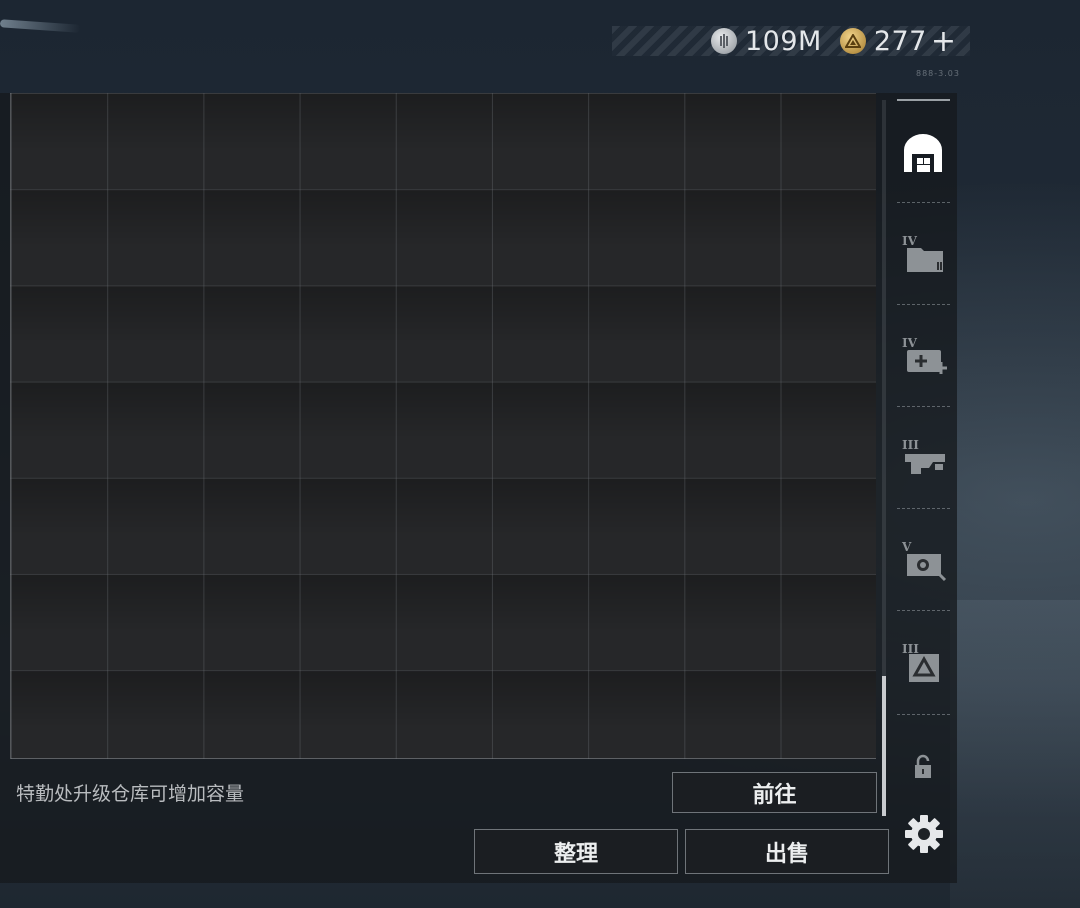 This screenshot has width=1080, height=908. Describe the element at coordinates (787, 851) in the screenshot. I see `sell-button: 出售` at that location.